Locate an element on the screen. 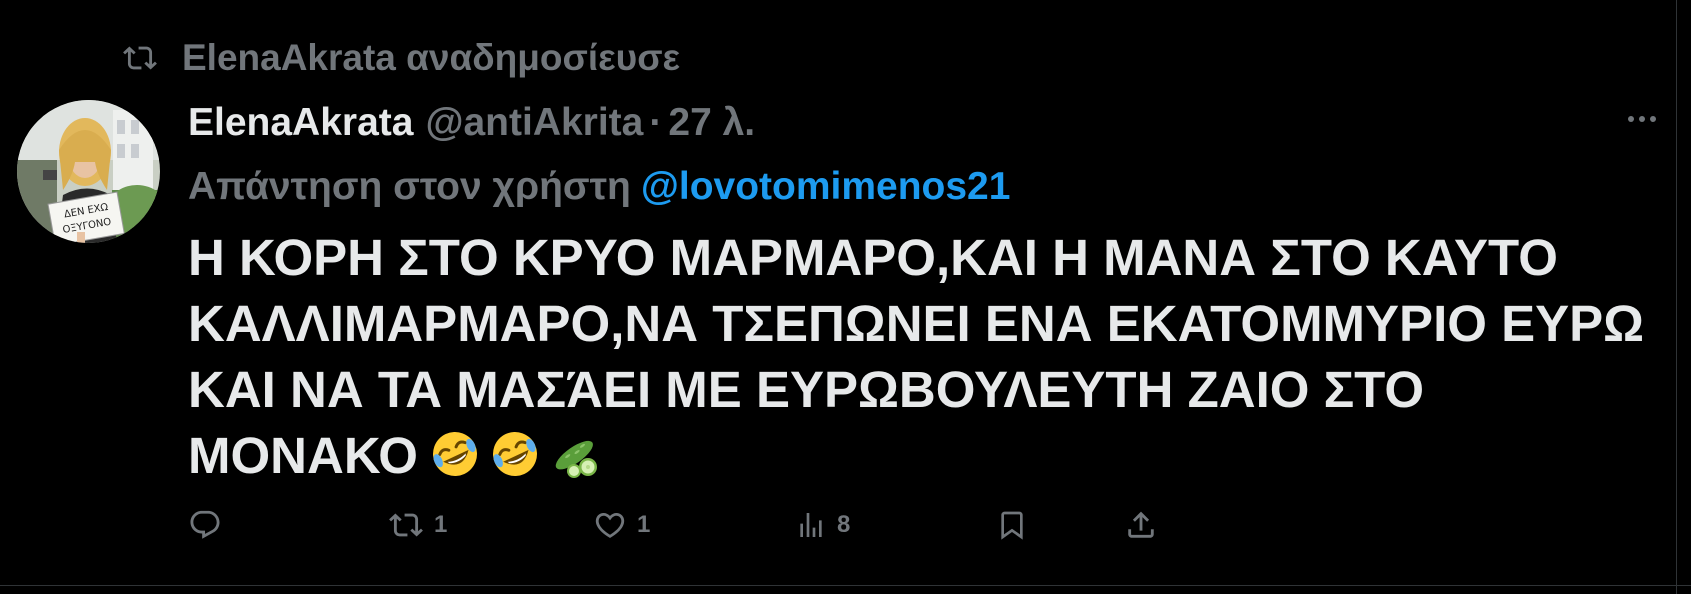 This screenshot has height=594, width=1691. repost-label: ElenaAkrata αναδημοσίευσε is located at coordinates (431, 57).